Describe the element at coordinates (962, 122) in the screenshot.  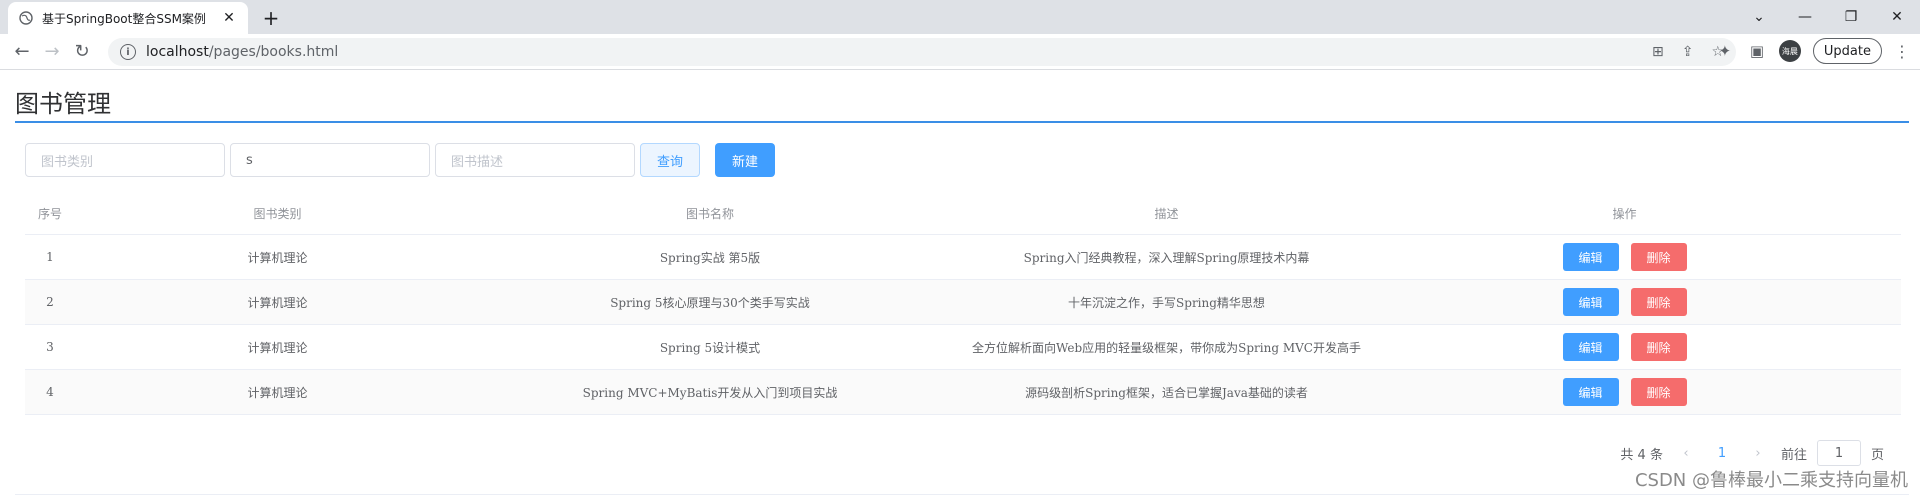
I see `title-divider` at that location.